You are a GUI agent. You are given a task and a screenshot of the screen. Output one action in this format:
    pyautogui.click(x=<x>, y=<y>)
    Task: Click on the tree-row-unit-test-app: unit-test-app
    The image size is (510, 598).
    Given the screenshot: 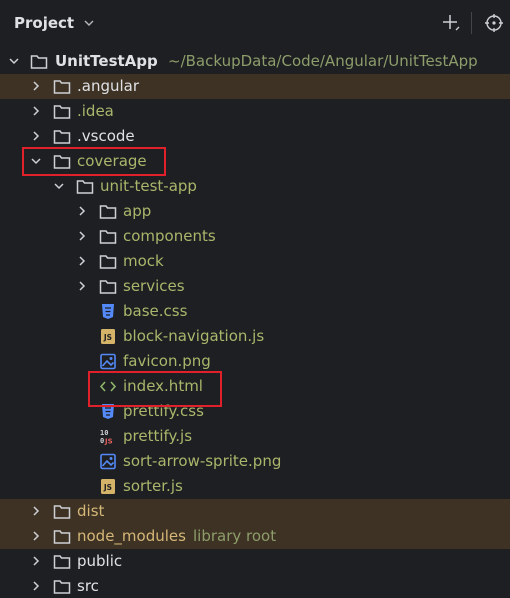 What is the action you would take?
    pyautogui.click(x=255, y=186)
    